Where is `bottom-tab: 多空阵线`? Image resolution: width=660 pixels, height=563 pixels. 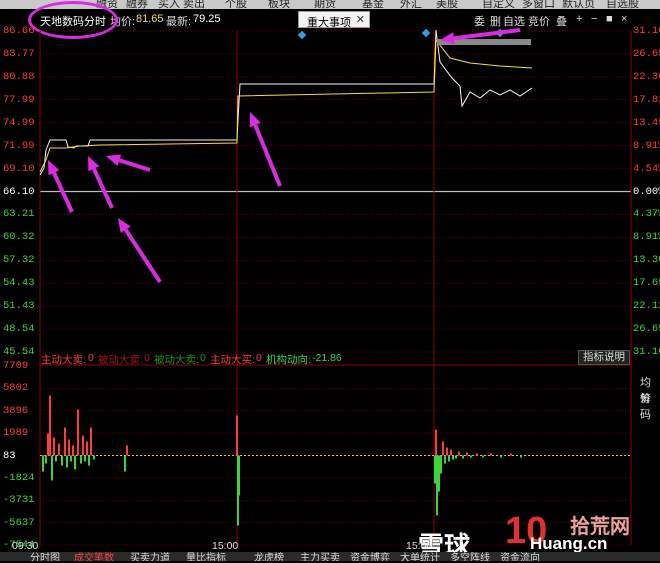
bottom-tab: 多空阵线 is located at coordinates (470, 556).